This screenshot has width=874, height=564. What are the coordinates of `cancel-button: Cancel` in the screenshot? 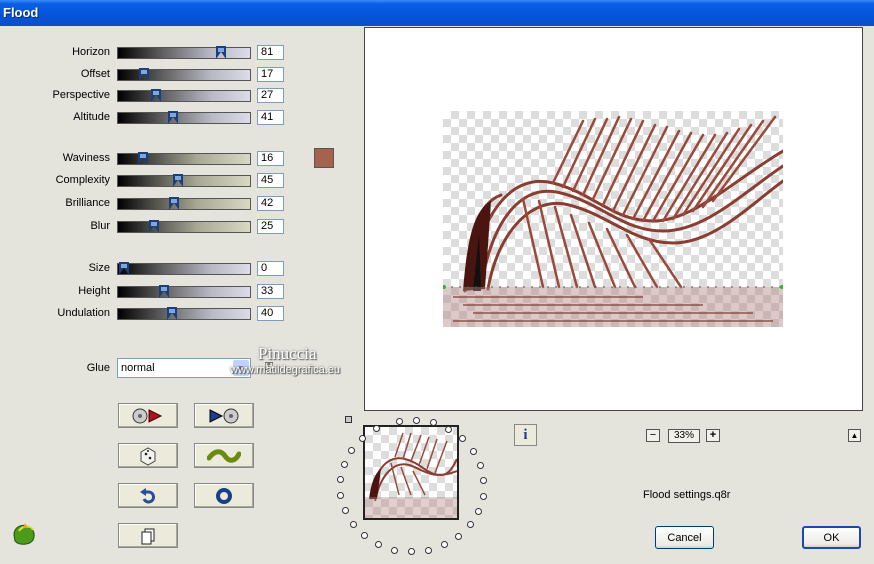 It's located at (684, 537).